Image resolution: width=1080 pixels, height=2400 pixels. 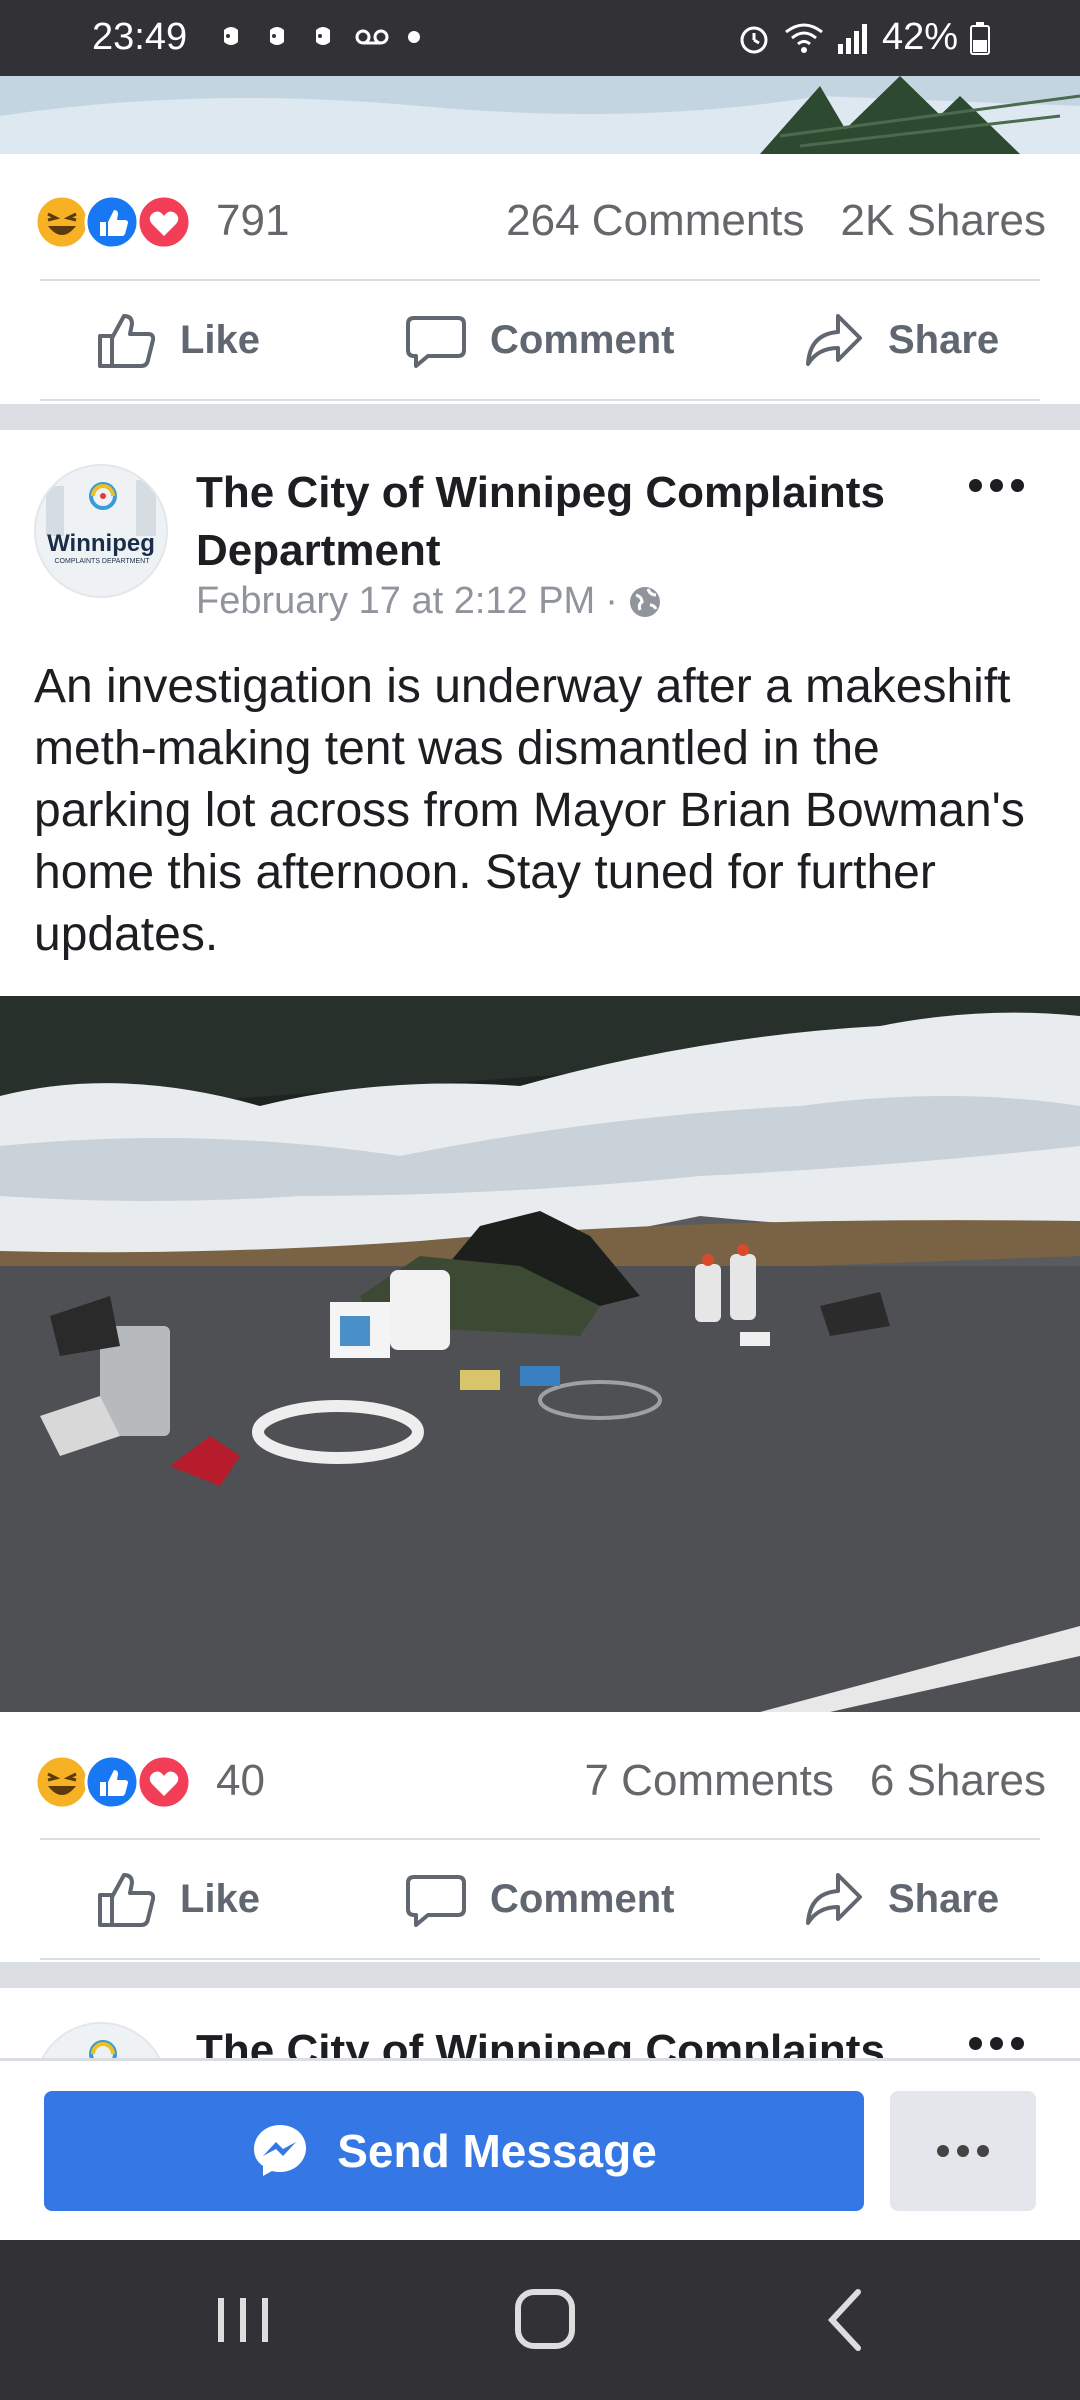 I want to click on alarm-icon, so click(x=754, y=39).